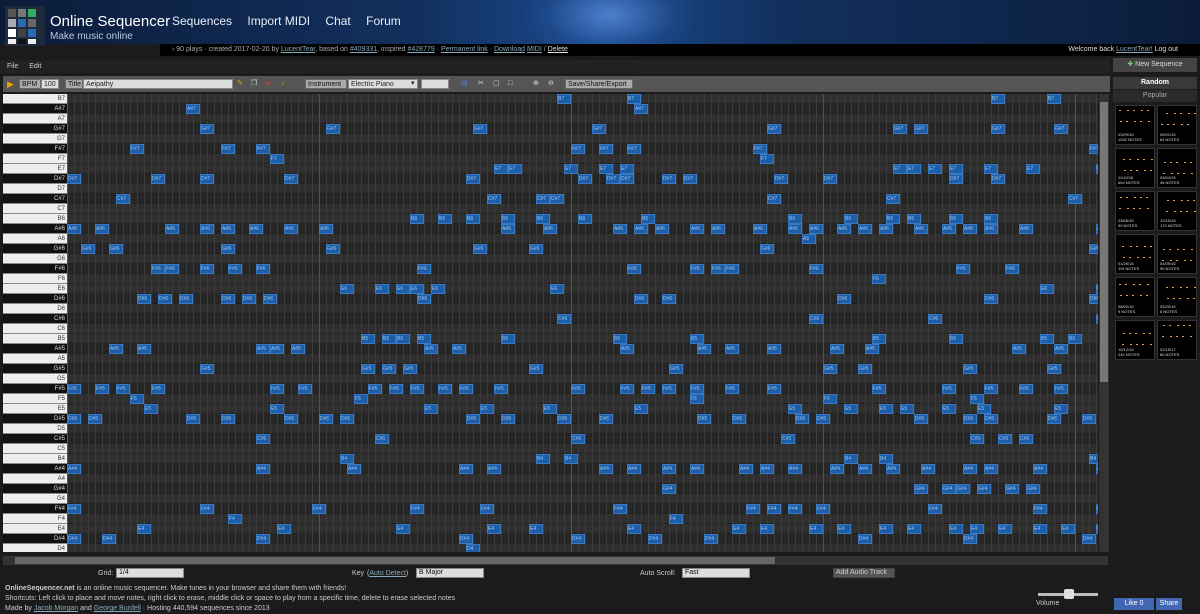 This screenshot has height=614, width=1200. What do you see at coordinates (271, 84) in the screenshot?
I see `record-icon: ●` at bounding box center [271, 84].